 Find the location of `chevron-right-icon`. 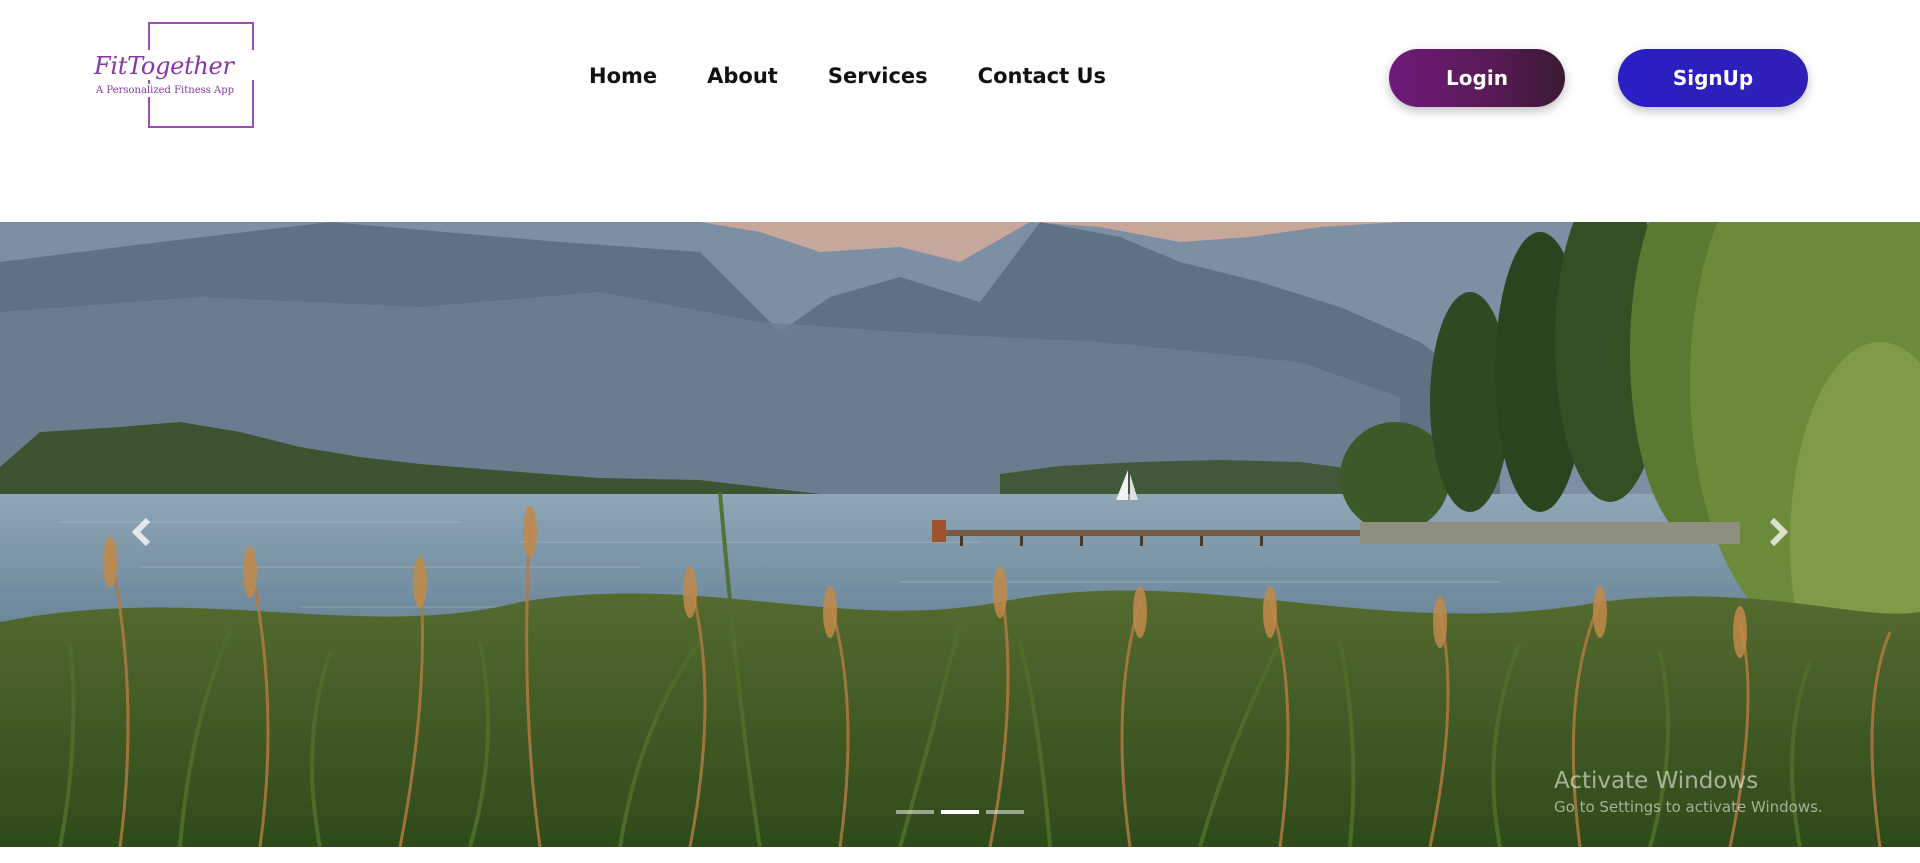

chevron-right-icon is located at coordinates (1779, 532).